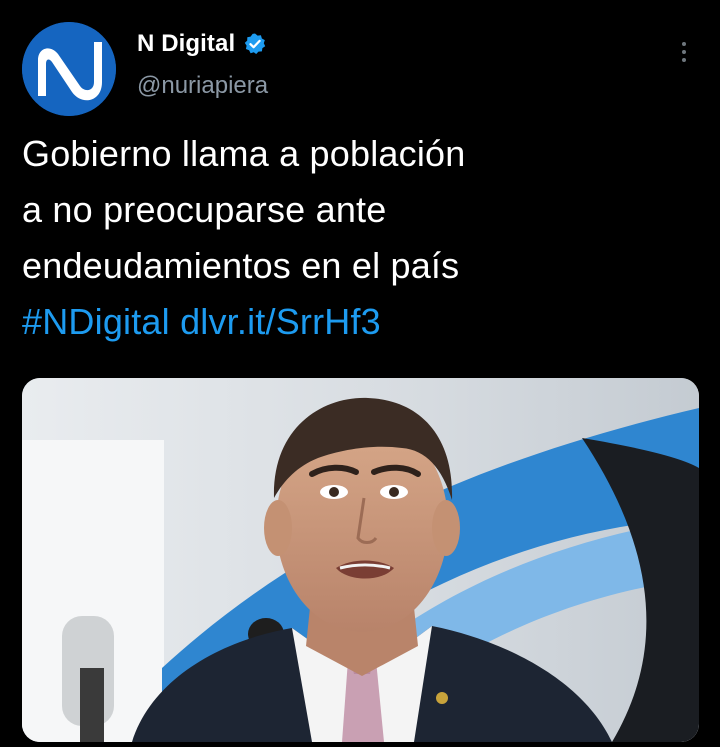 This screenshot has width=720, height=747. What do you see at coordinates (202, 86) in the screenshot?
I see `author-handle: @nuriapiera` at bounding box center [202, 86].